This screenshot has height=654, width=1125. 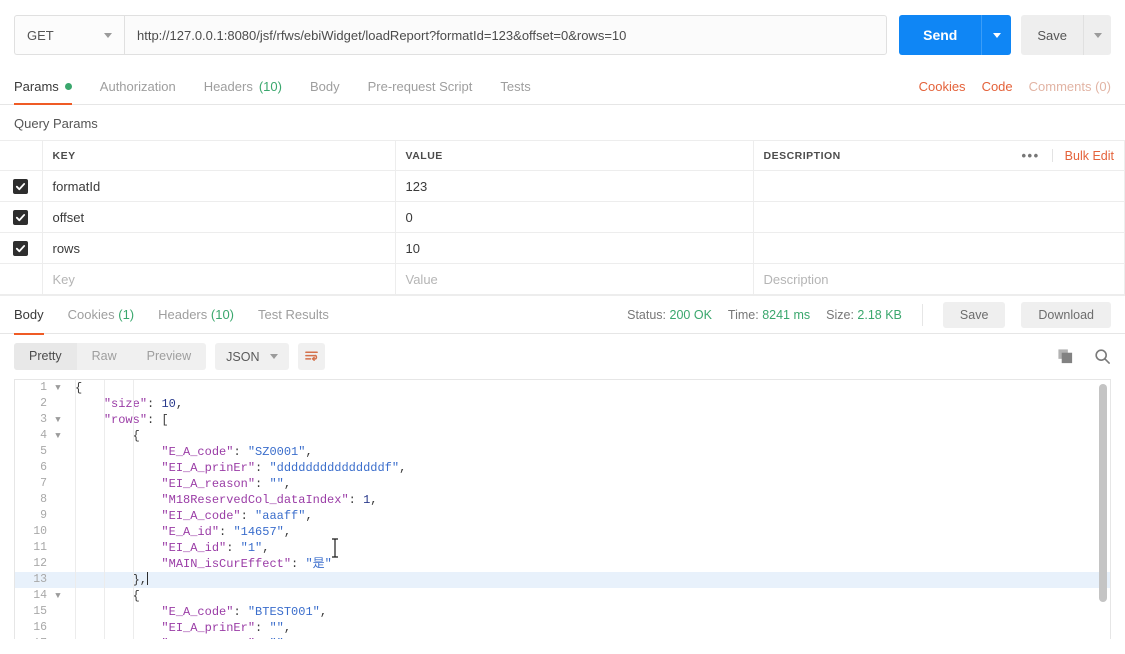 What do you see at coordinates (562, 516) in the screenshot?
I see `code-line: 9 "EI_A_code": "aaaff",` at bounding box center [562, 516].